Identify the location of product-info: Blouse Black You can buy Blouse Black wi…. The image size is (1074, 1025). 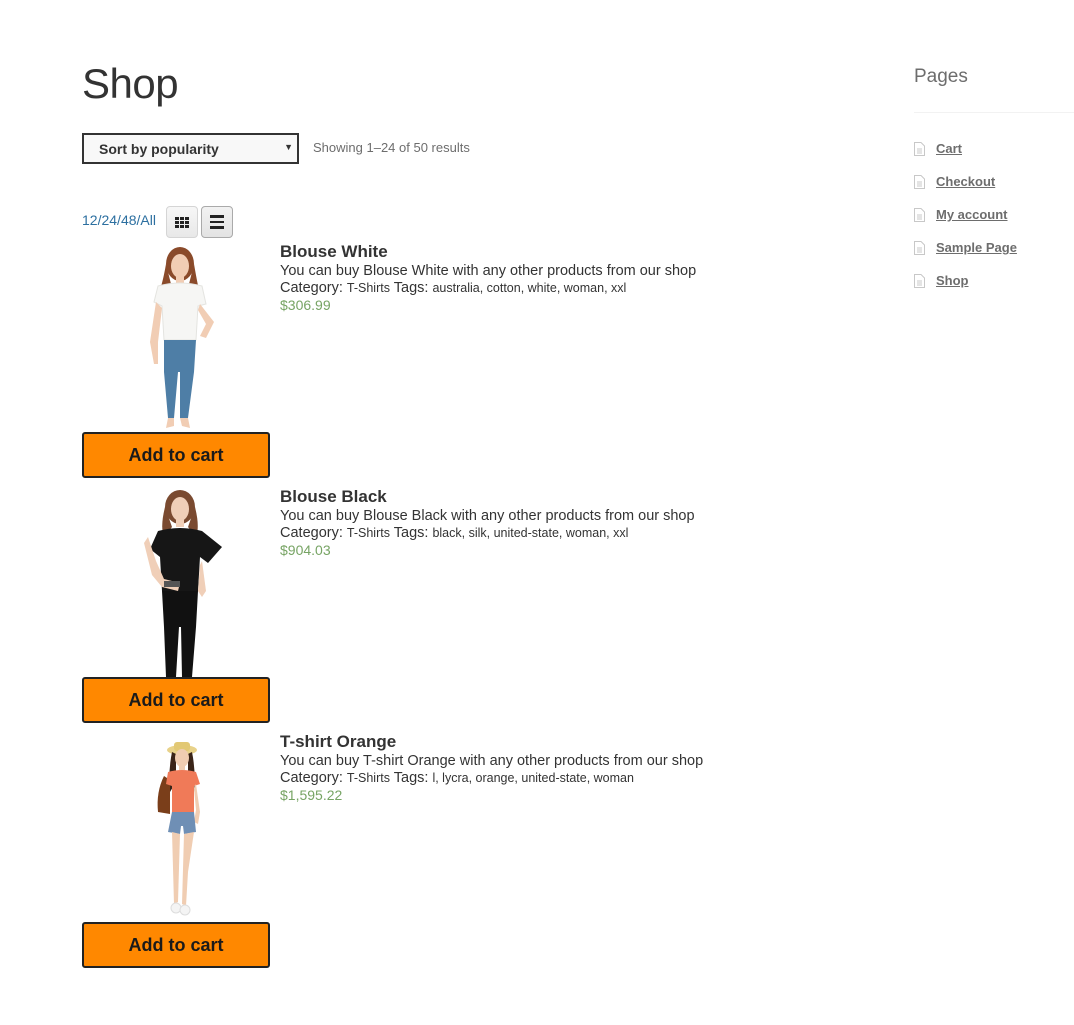
(487, 523).